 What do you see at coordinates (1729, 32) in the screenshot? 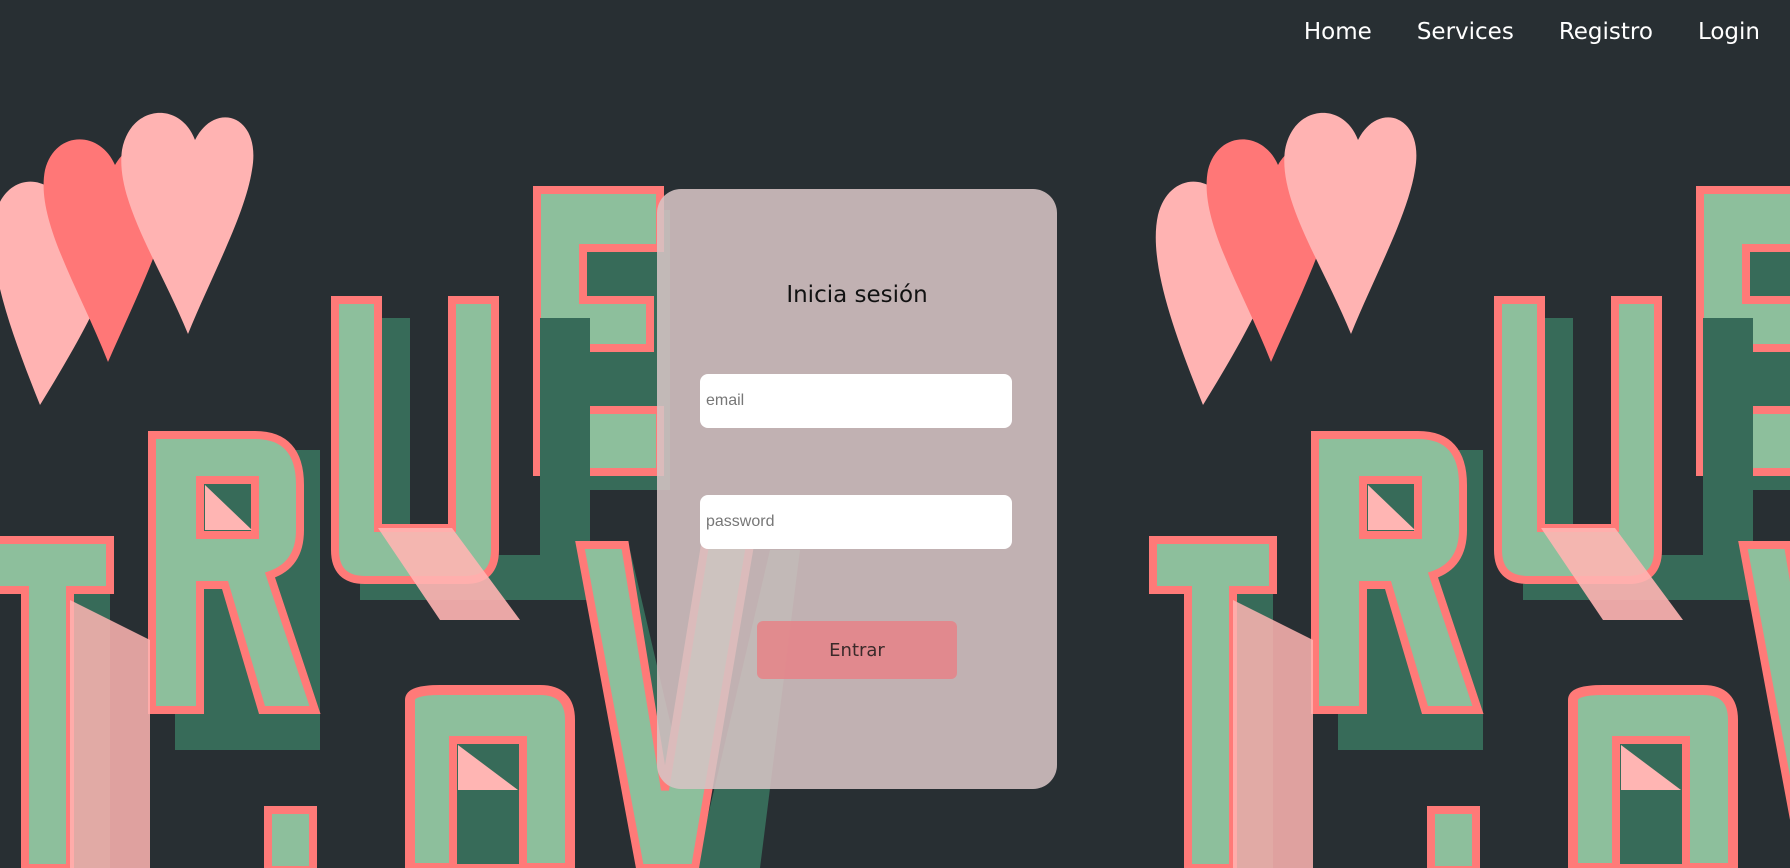
I see `nav-link-login: Login` at bounding box center [1729, 32].